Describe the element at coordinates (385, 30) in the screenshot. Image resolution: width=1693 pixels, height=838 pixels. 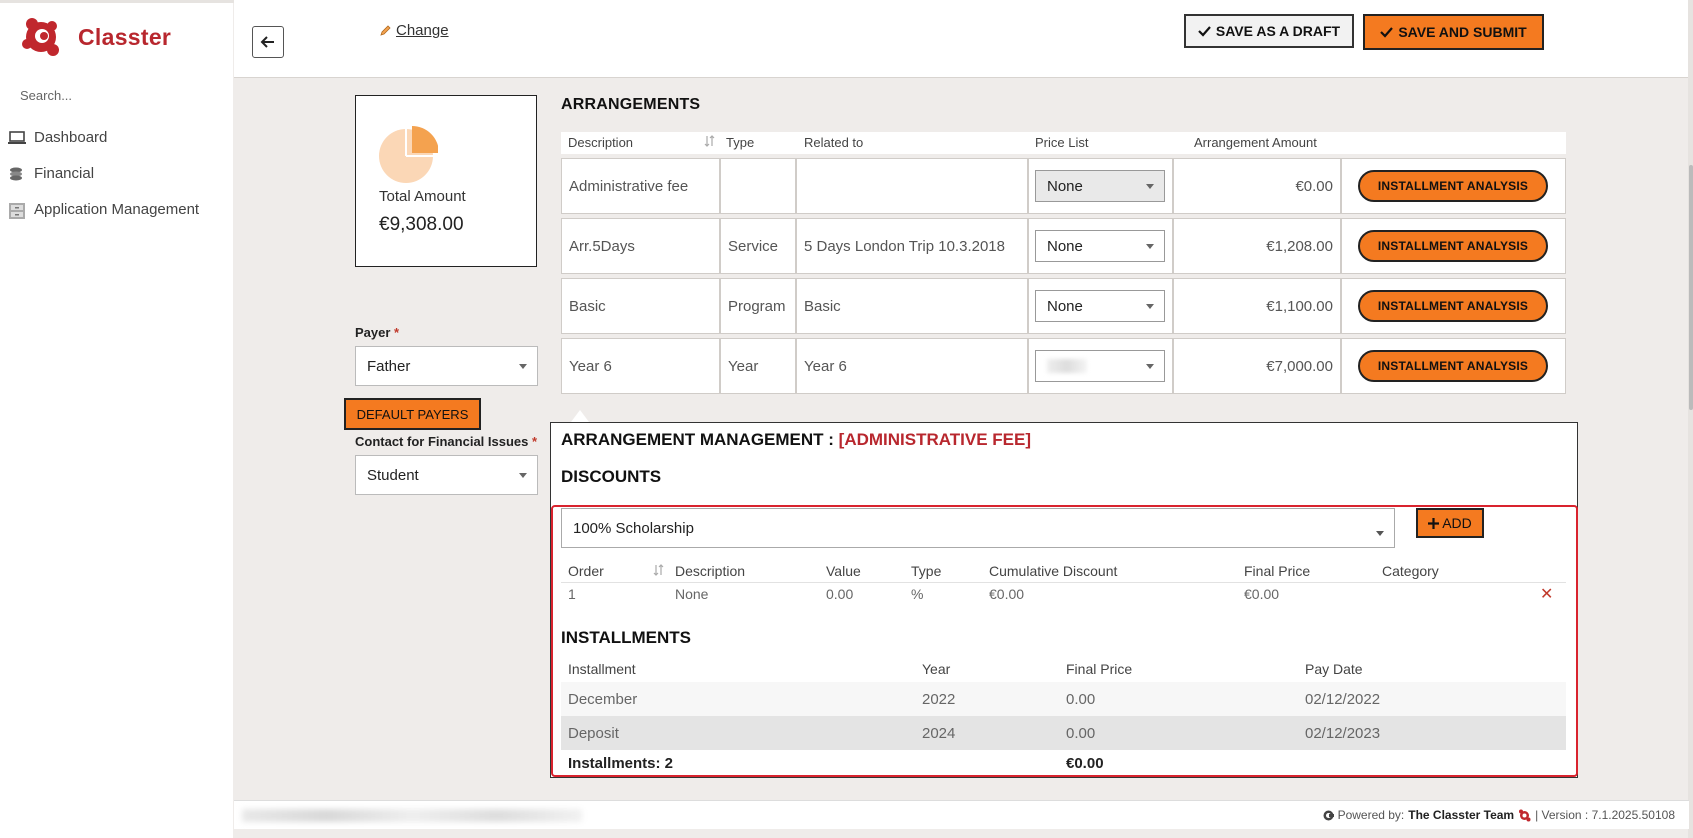
I see `pencil-icon` at that location.